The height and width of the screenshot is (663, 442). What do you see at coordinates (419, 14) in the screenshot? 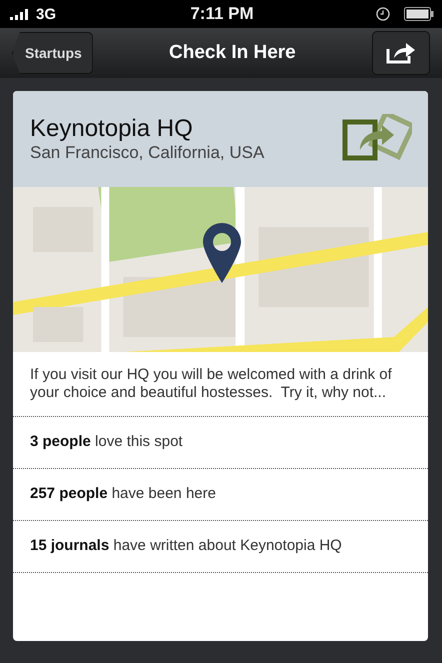
I see `battery-icon` at bounding box center [419, 14].